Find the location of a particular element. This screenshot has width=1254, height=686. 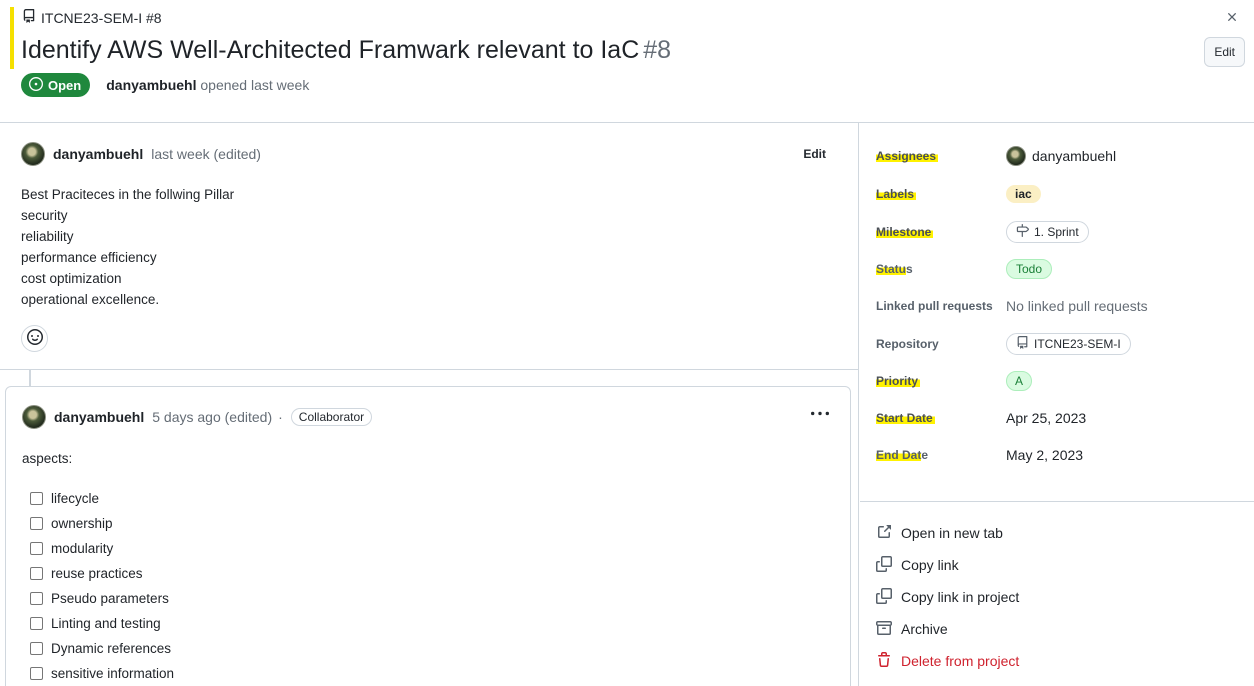

field-value-repository: ITCNE23-SEM-I is located at coordinates (1068, 344).